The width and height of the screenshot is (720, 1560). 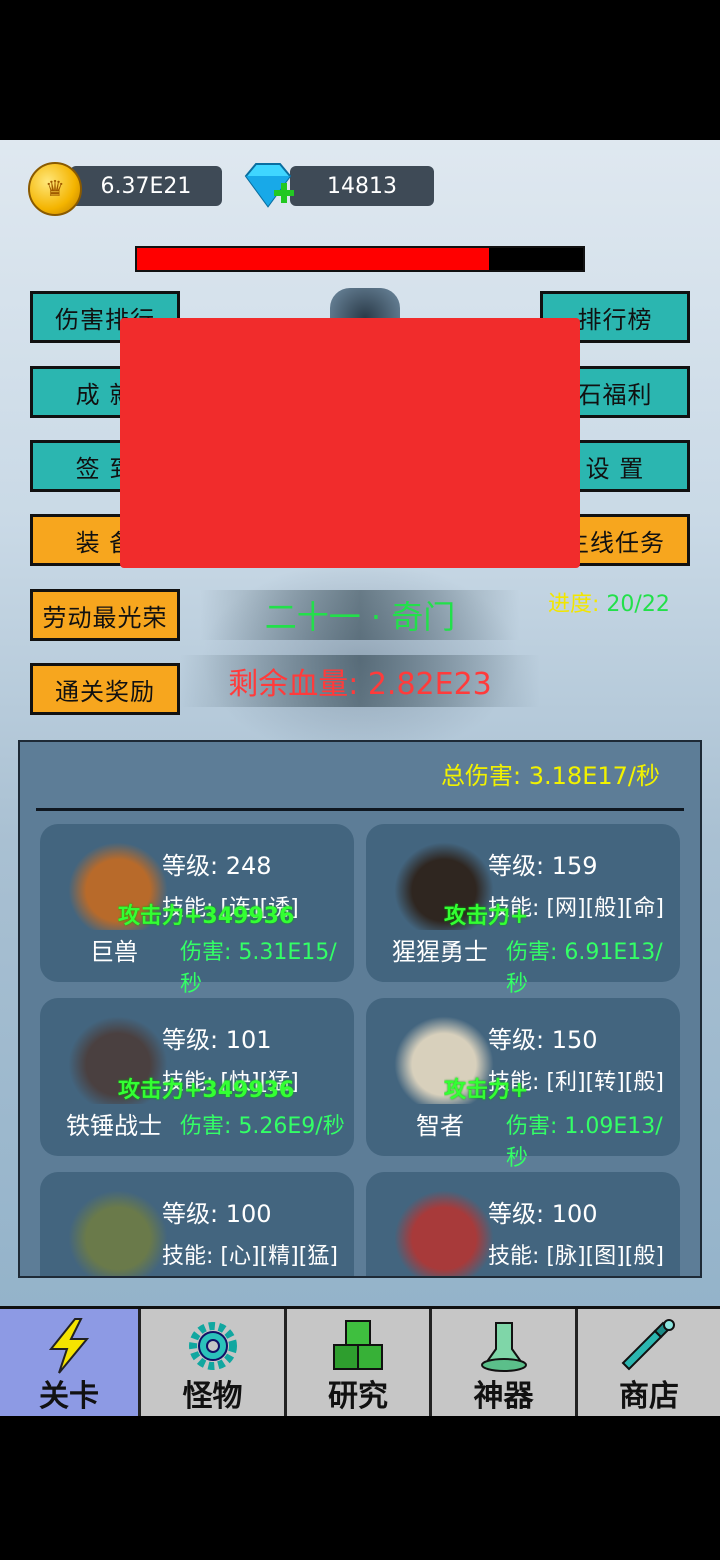 What do you see at coordinates (574, 604) in the screenshot?
I see `progress-label: 进度:` at bounding box center [574, 604].